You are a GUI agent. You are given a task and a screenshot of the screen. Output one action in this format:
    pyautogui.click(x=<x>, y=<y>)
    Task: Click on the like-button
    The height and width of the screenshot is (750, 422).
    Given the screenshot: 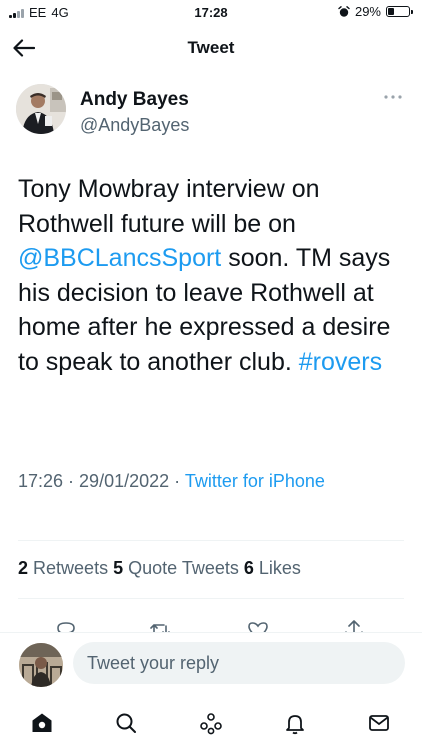 What is the action you would take?
    pyautogui.click(x=258, y=625)
    